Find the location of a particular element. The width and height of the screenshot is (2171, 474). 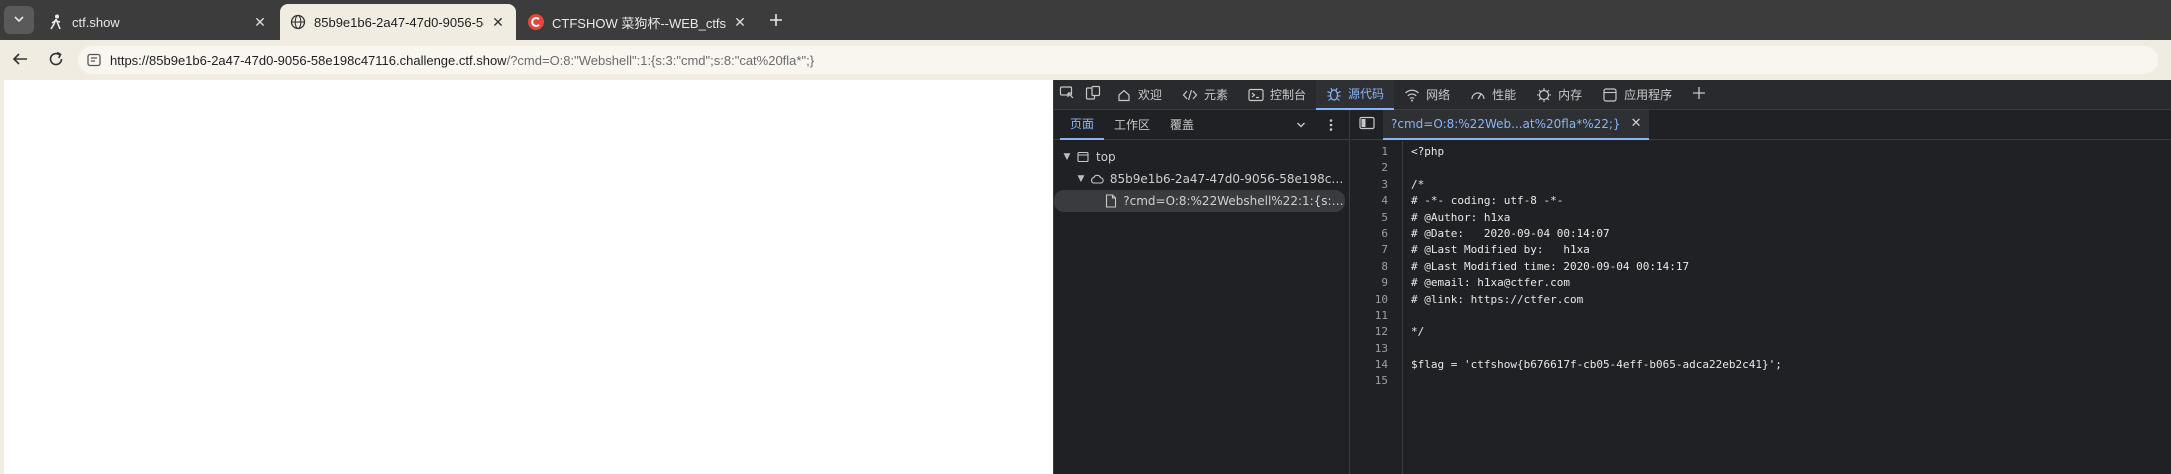

toggle-navigator-button is located at coordinates (1367, 125).